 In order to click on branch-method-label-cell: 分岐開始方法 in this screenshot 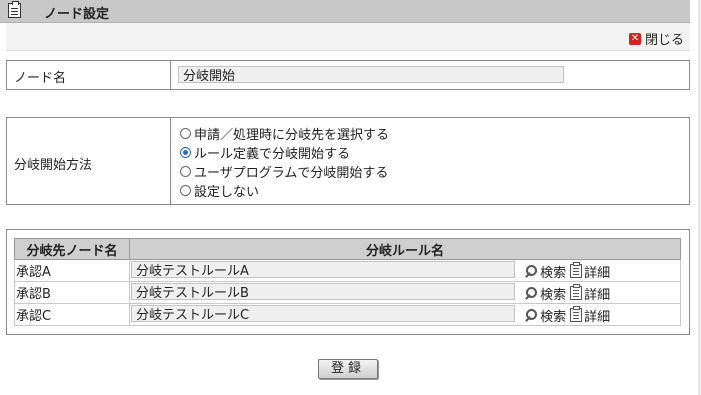, I will do `click(89, 161)`.